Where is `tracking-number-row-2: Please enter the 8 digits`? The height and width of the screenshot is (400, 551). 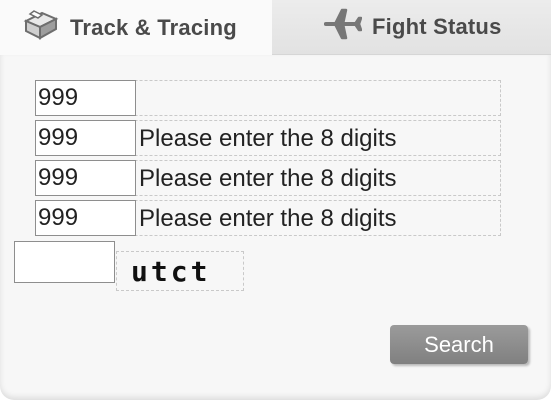 tracking-number-row-2: Please enter the 8 digits is located at coordinates (268, 138).